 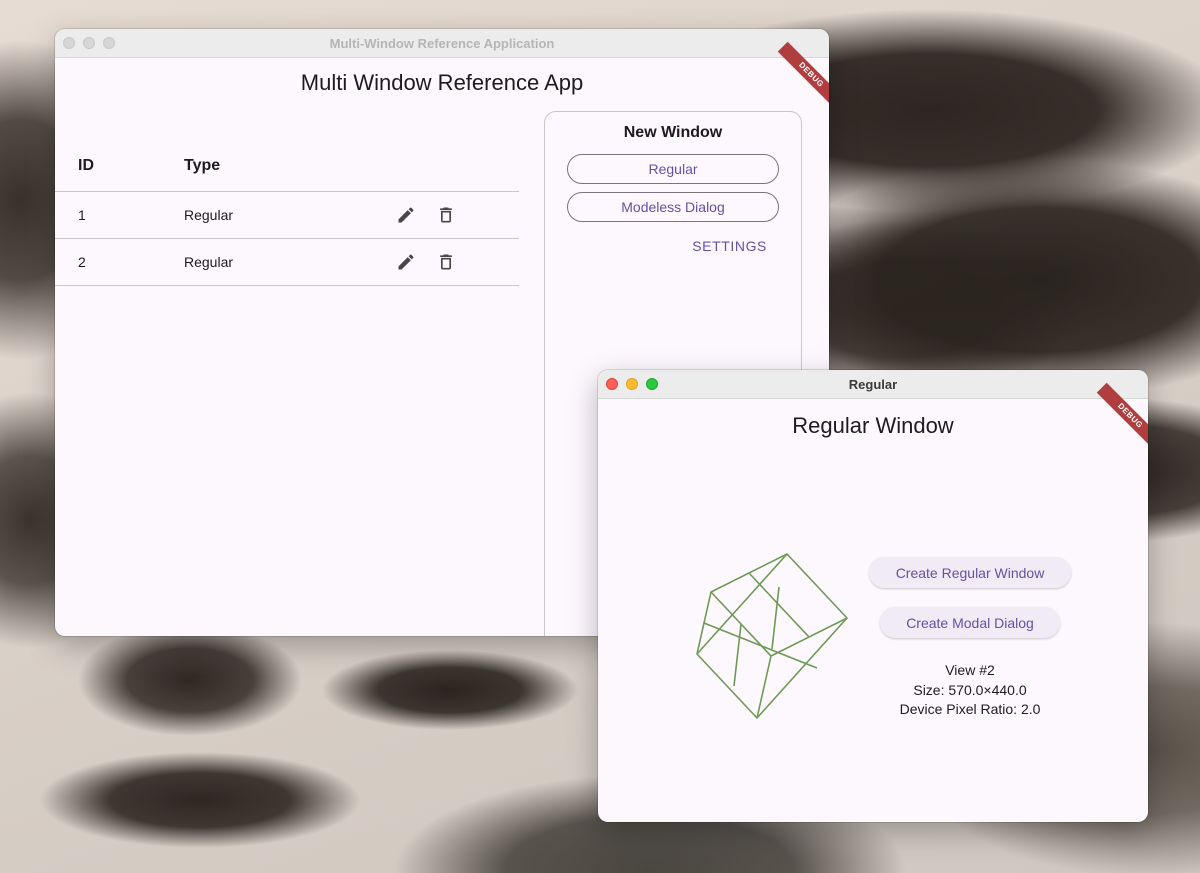 I want to click on create-regular-window-button: Create Regular Window, so click(x=970, y=572).